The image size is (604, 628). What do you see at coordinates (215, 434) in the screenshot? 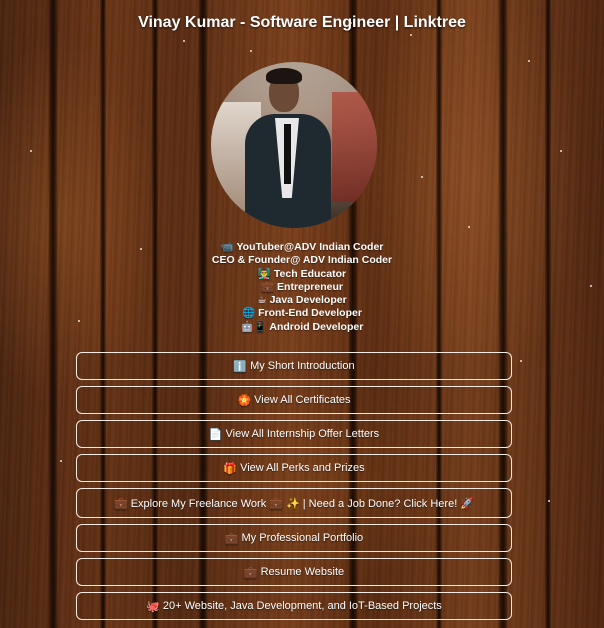
I see `document-icon: 📄` at bounding box center [215, 434].